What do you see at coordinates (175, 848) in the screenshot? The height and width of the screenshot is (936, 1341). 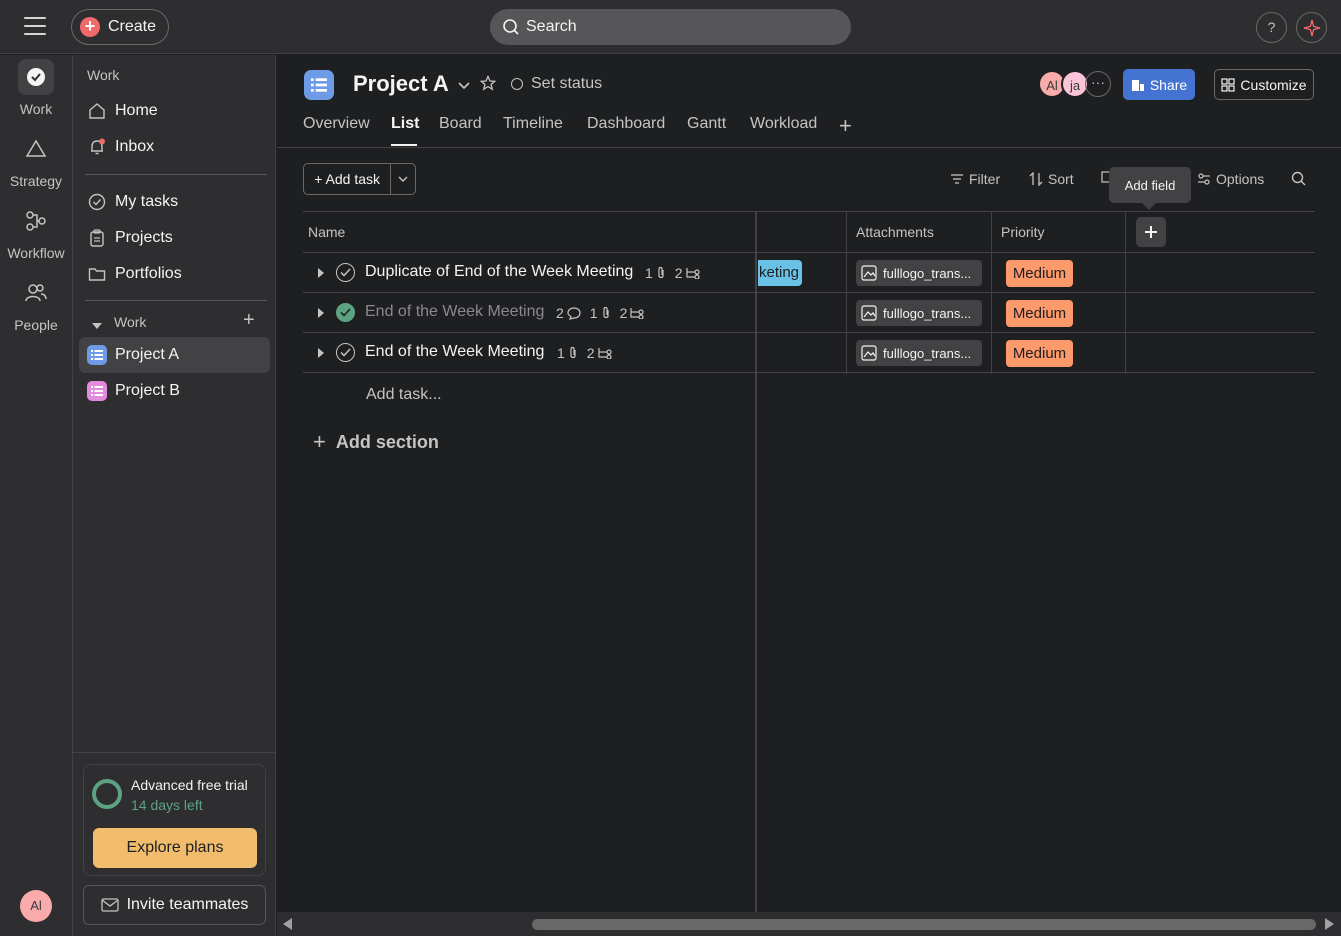 I see `explore-plans-button: Explore plans` at bounding box center [175, 848].